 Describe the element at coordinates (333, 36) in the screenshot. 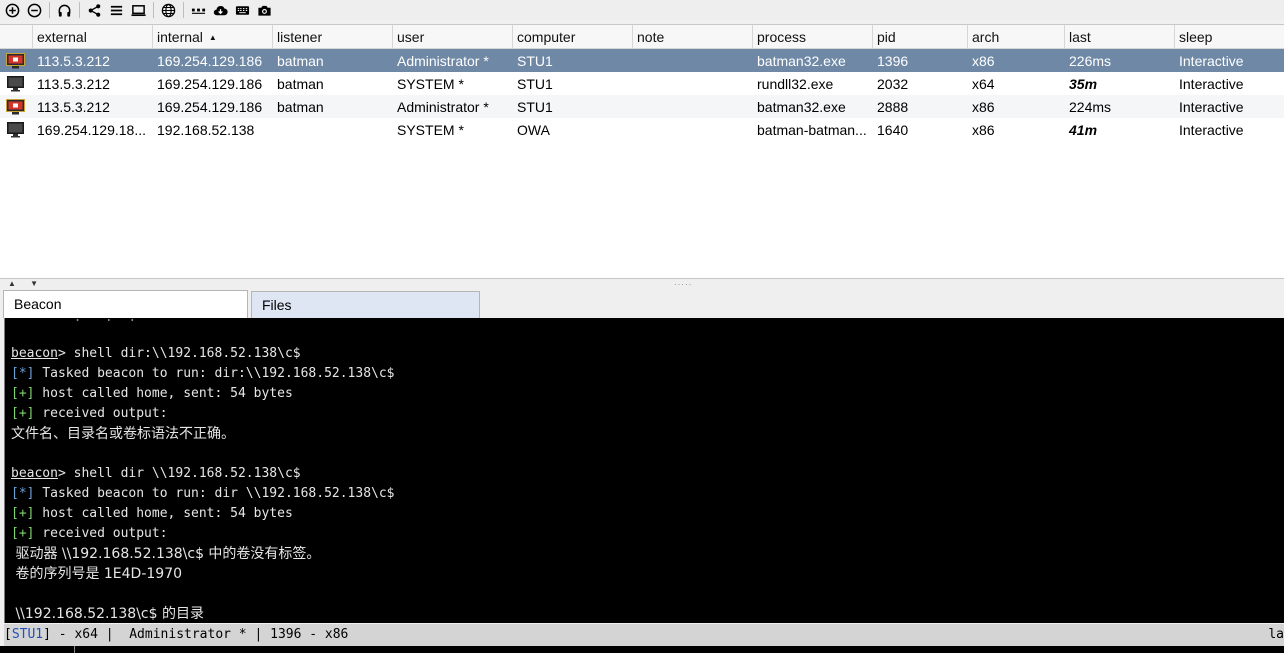

I see `header-listener: listener` at that location.